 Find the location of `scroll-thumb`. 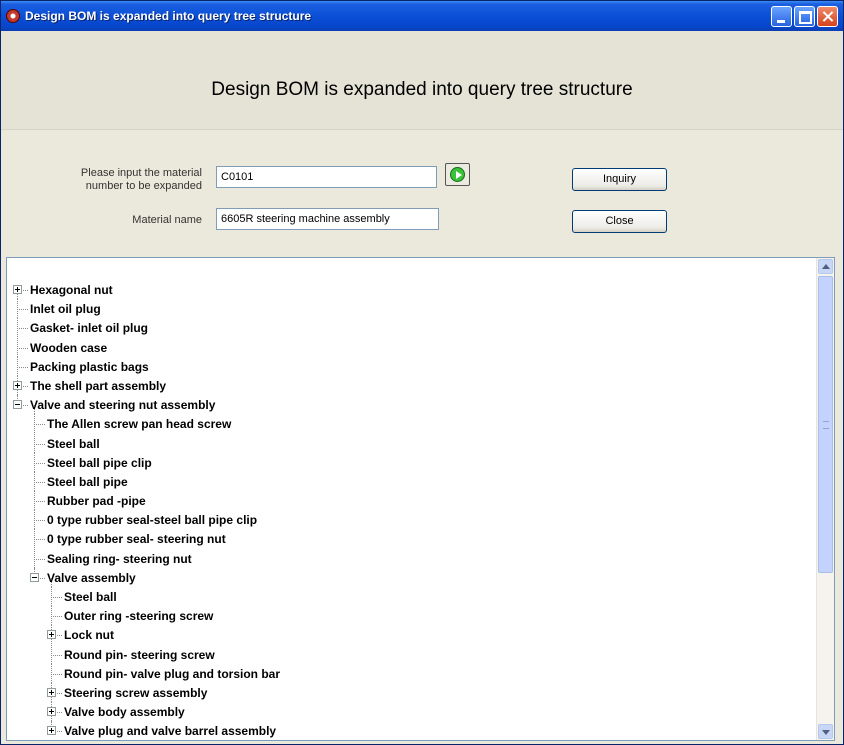

scroll-thumb is located at coordinates (825, 424).